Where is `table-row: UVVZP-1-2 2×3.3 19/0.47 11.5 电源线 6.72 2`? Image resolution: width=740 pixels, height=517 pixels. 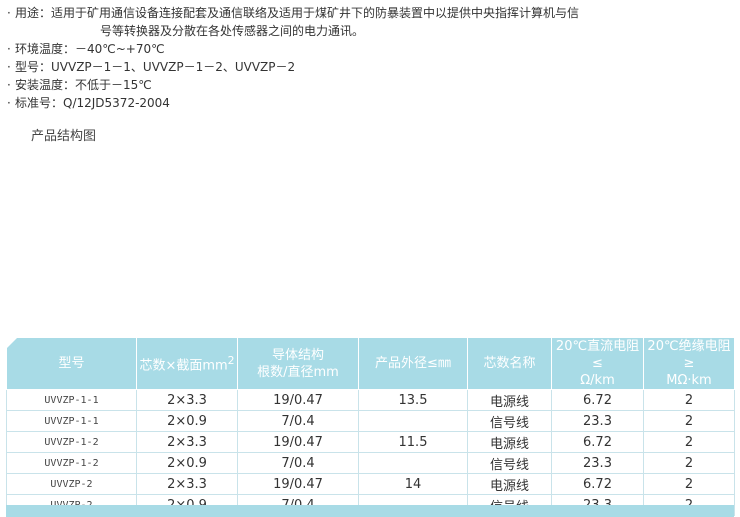 table-row: UVVZP-1-2 2×3.3 19/0.47 11.5 电源线 6.72 2 is located at coordinates (370, 442).